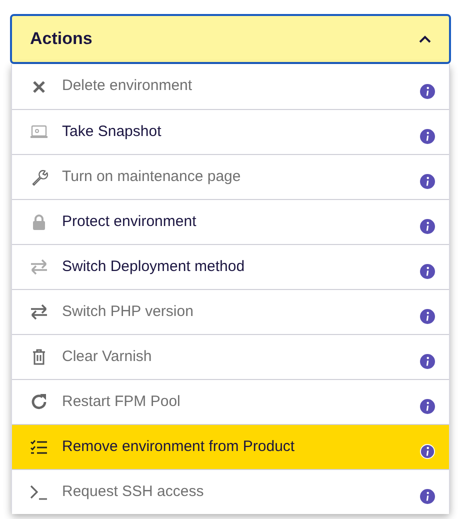  What do you see at coordinates (39, 492) in the screenshot?
I see `terminal-icon` at bounding box center [39, 492].